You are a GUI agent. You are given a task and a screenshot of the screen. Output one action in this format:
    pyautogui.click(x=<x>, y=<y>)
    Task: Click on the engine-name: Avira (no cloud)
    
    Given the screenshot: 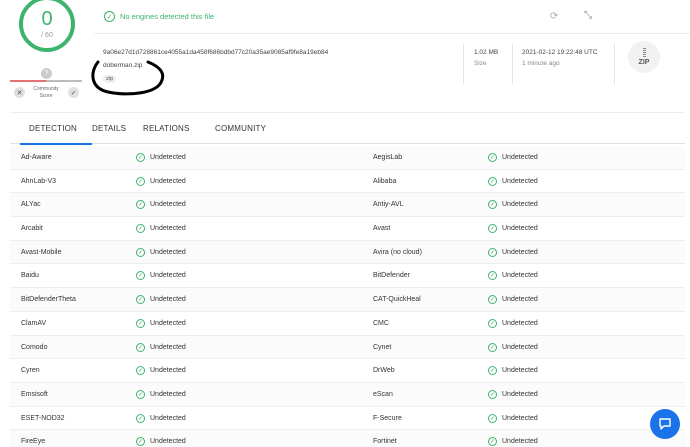 What is the action you would take?
    pyautogui.click(x=397, y=252)
    